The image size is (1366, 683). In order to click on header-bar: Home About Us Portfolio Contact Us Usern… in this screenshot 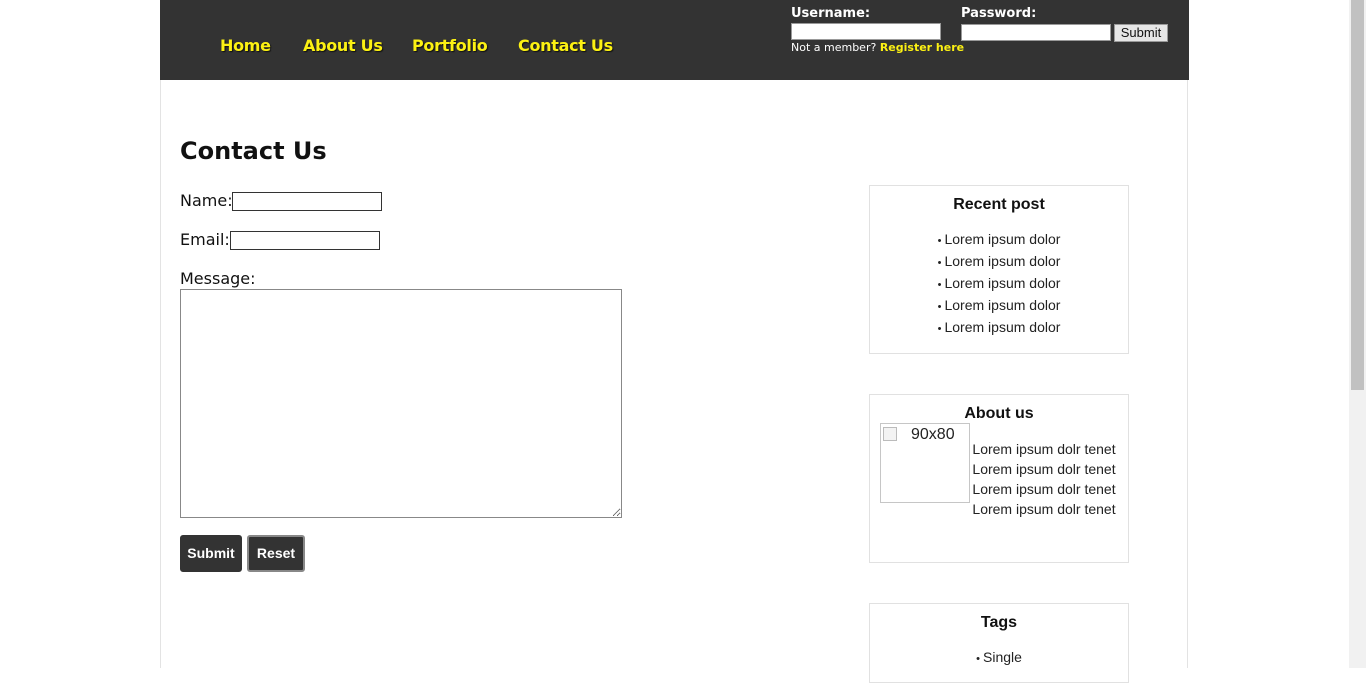, I will do `click(674, 40)`.